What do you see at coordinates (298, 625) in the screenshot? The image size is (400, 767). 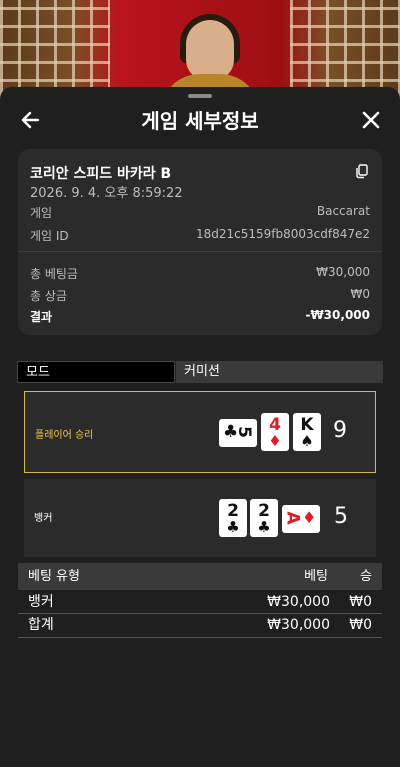 I see `total-bet: ₩30,000` at bounding box center [298, 625].